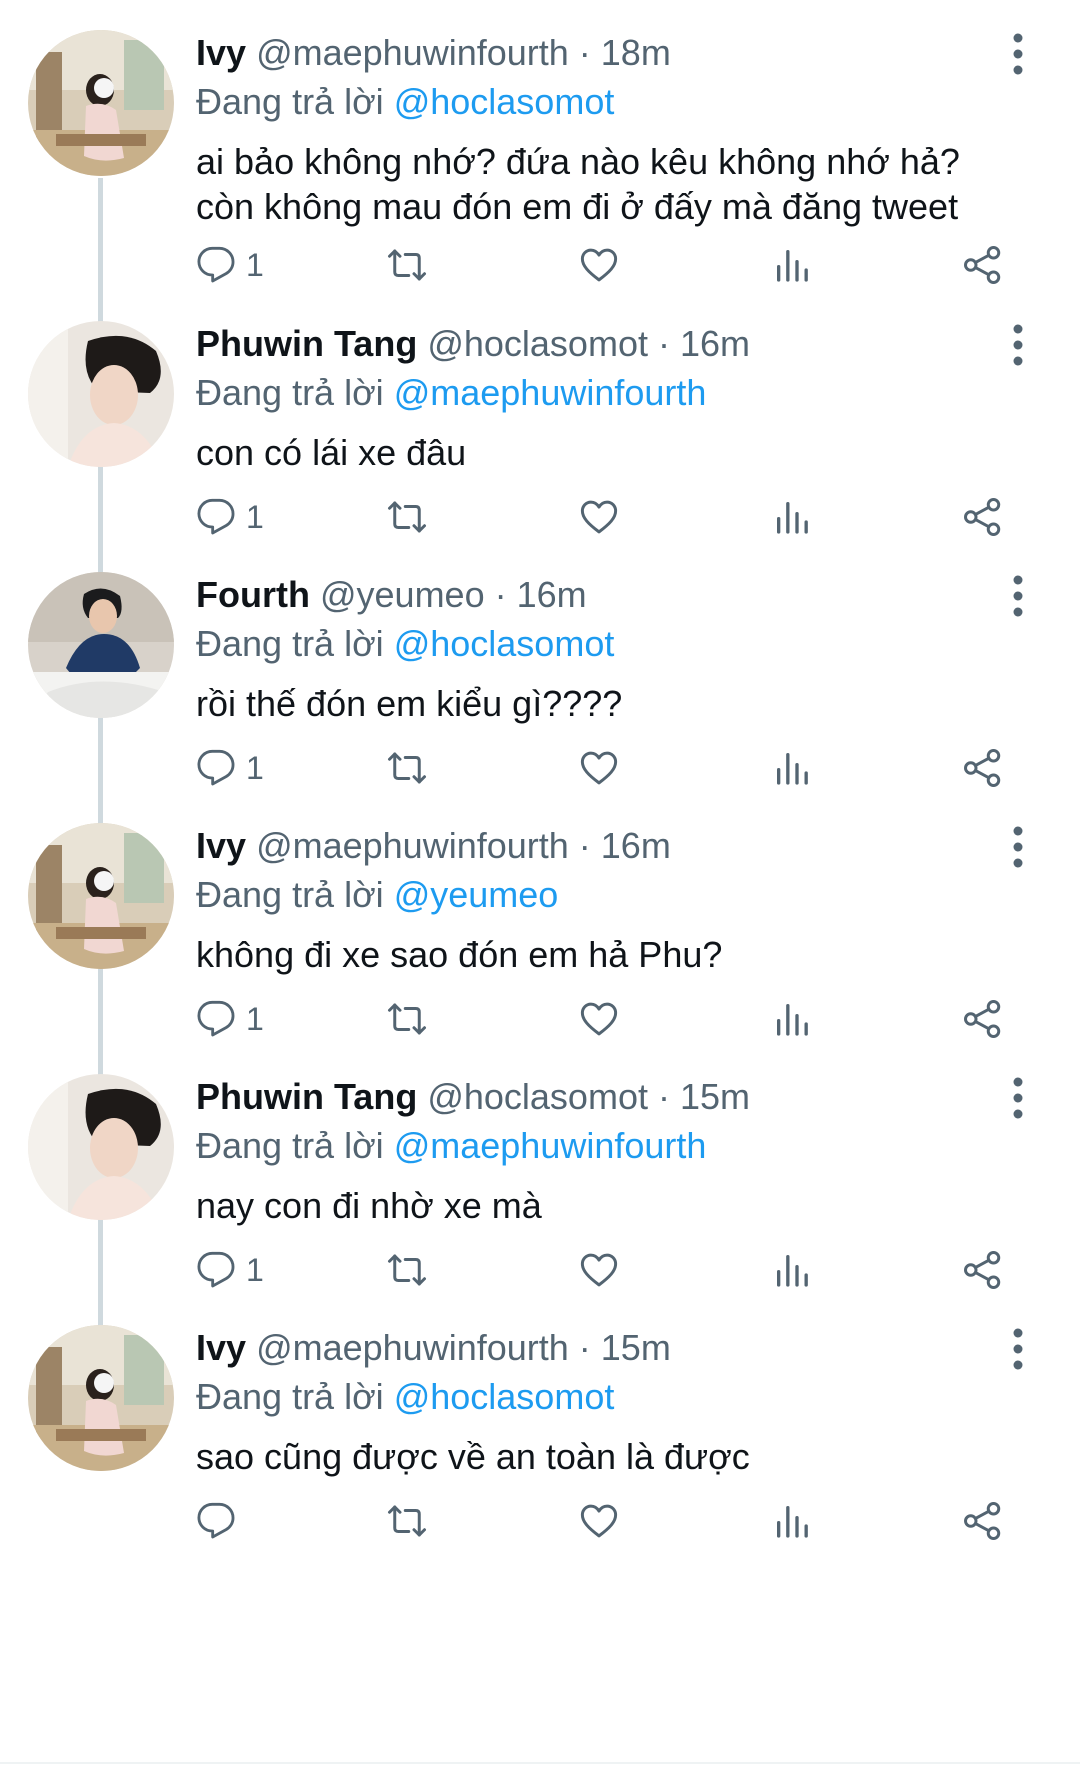 This screenshot has width=1080, height=1775. What do you see at coordinates (253, 594) in the screenshot?
I see `author-name: Fourth` at bounding box center [253, 594].